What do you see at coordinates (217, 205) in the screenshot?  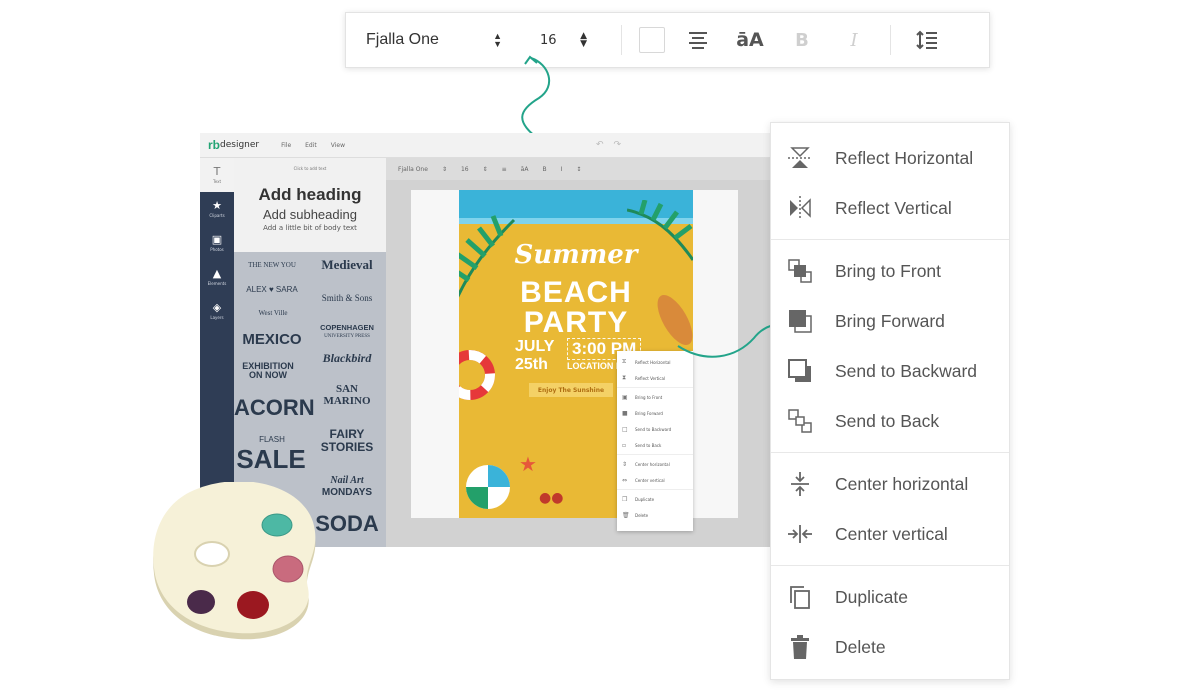 I see `star-icon: ★` at bounding box center [217, 205].